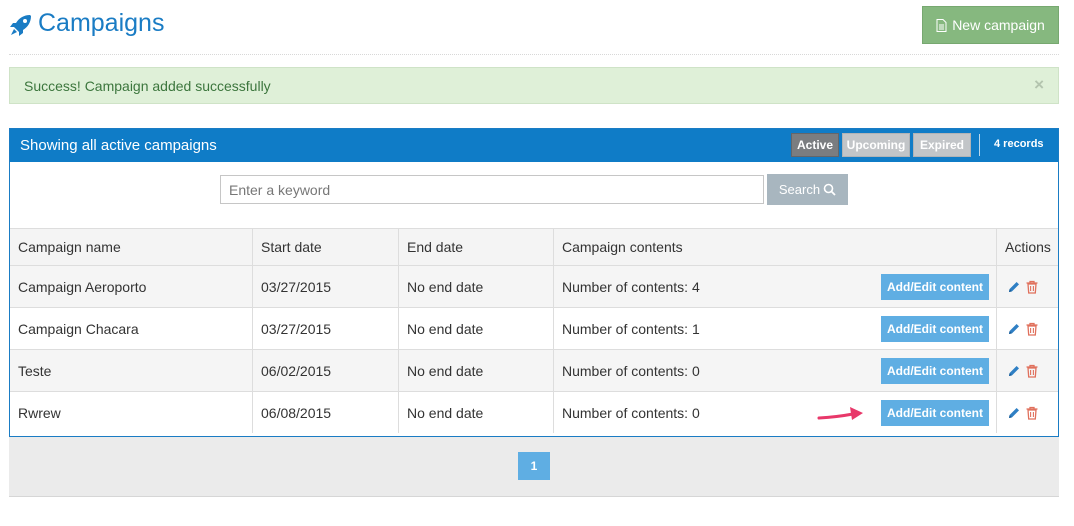  I want to click on new-campaign-button: New campaign, so click(990, 25).